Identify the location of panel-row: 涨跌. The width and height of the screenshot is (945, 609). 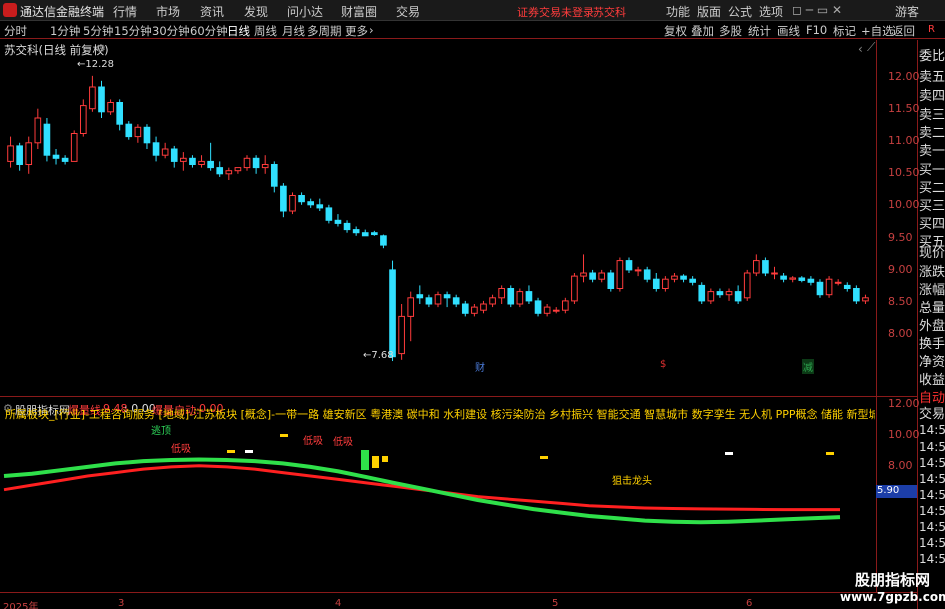
(932, 270).